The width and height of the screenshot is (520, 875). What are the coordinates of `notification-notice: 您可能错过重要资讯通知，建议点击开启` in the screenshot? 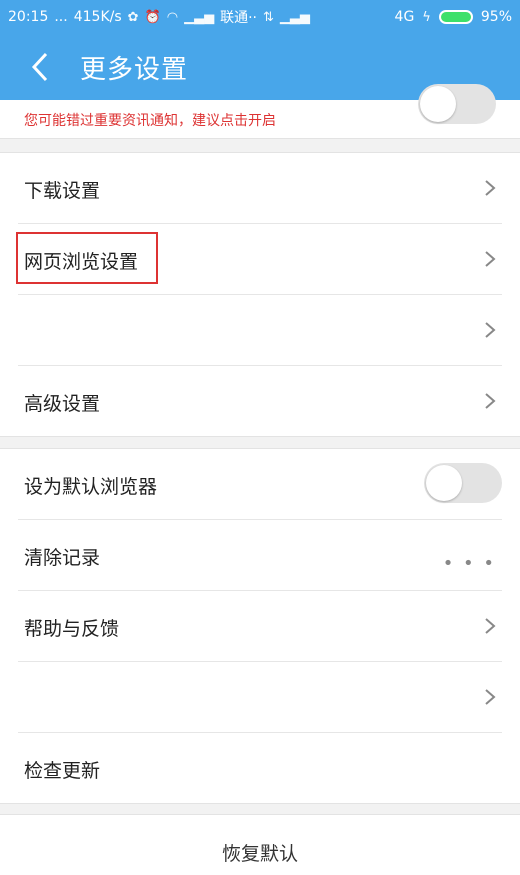 It's located at (260, 111).